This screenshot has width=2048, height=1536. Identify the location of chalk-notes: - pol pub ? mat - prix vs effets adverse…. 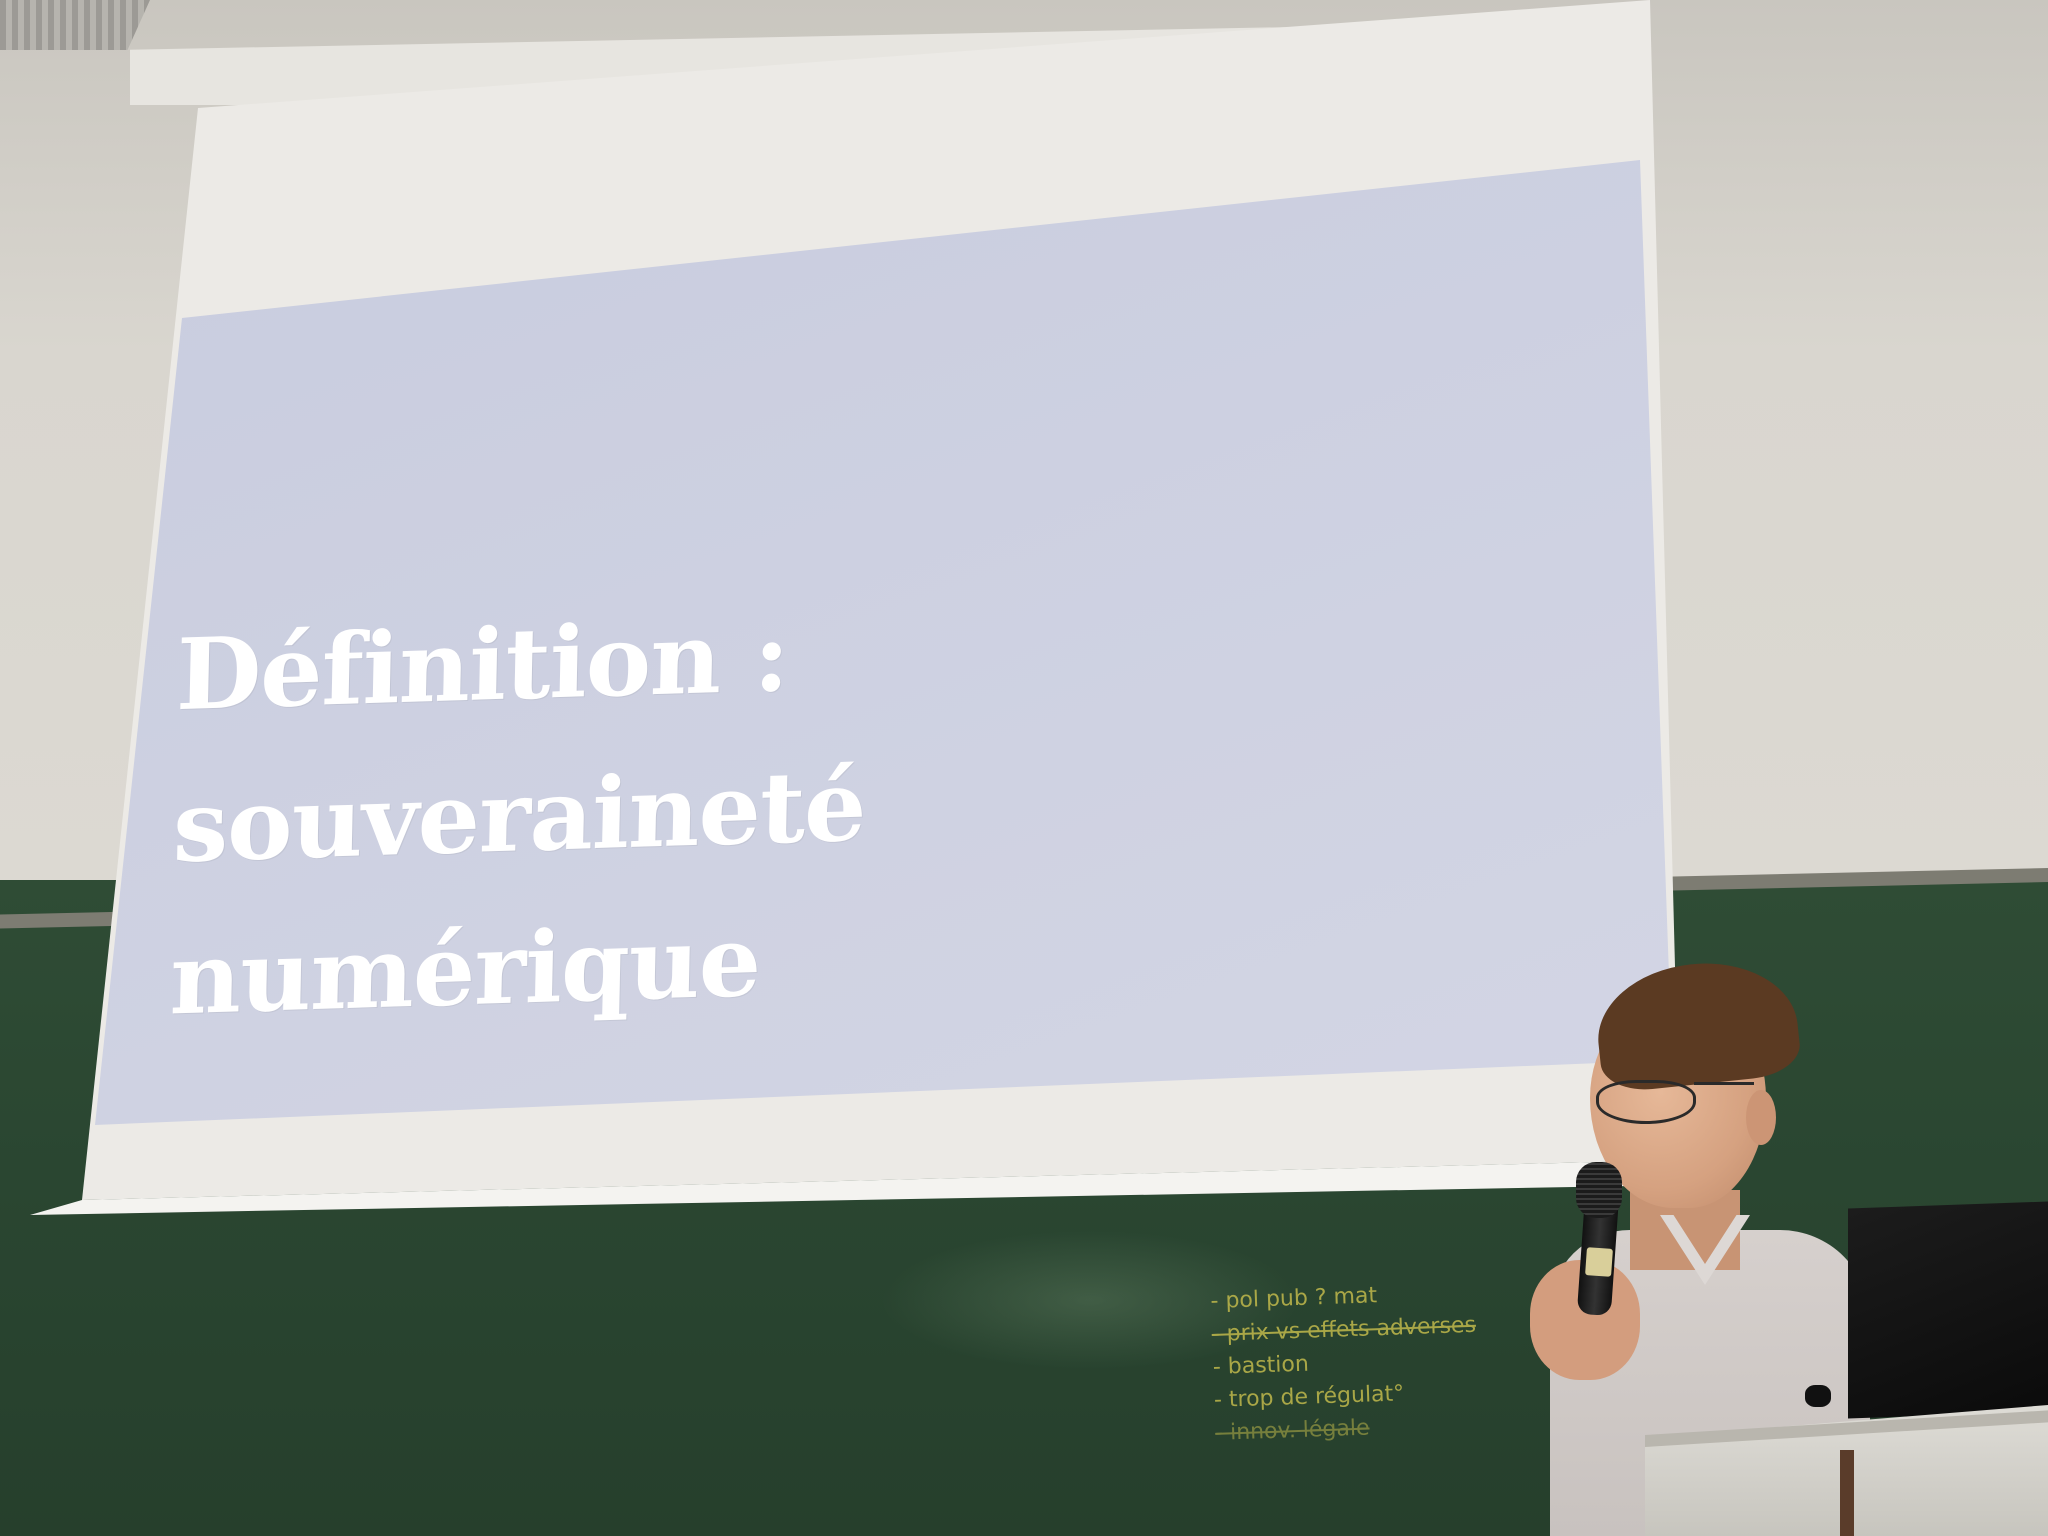
(1384, 1394).